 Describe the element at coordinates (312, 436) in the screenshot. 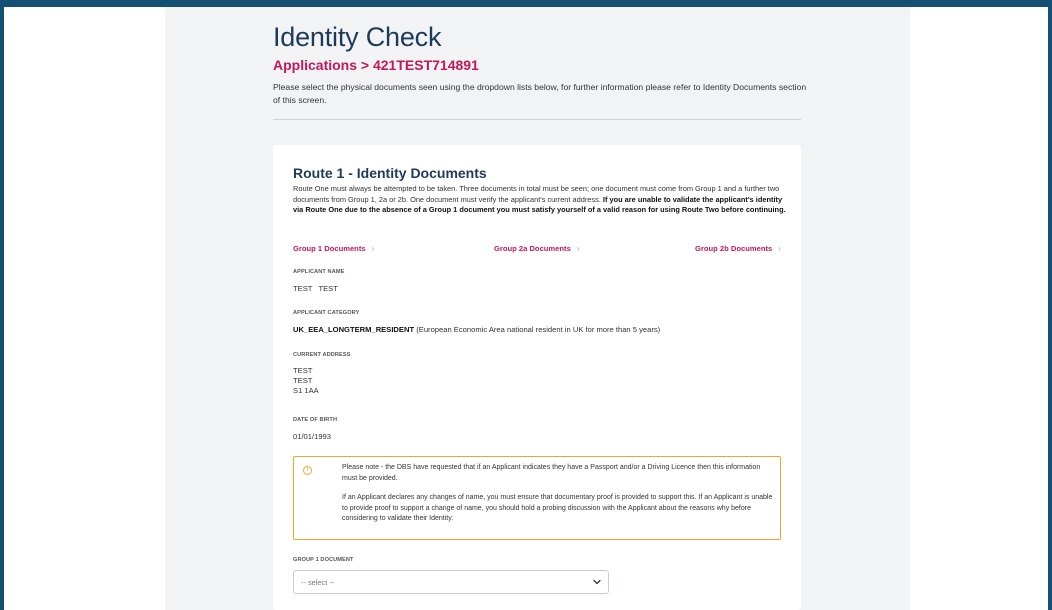

I see `date-of-birth-value: 01/01/1993` at that location.